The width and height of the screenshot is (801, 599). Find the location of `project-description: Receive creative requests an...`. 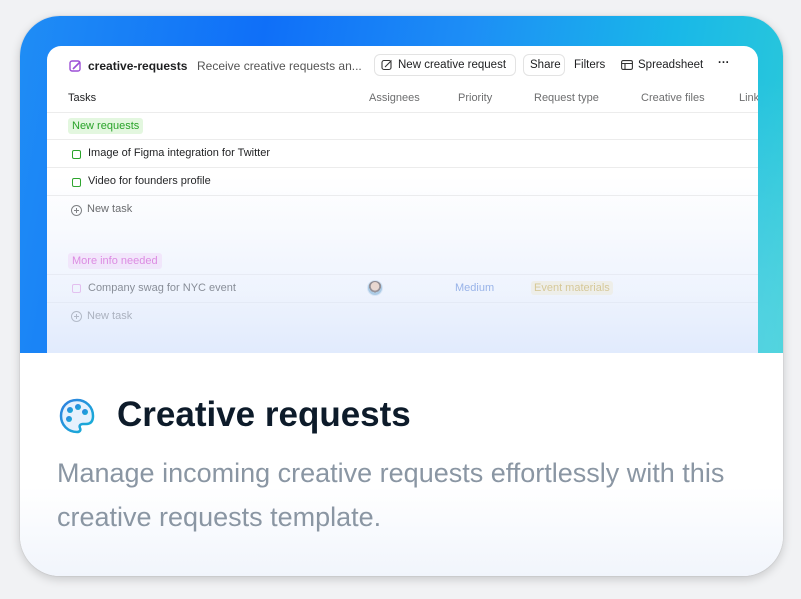

project-description: Receive creative requests an... is located at coordinates (279, 66).